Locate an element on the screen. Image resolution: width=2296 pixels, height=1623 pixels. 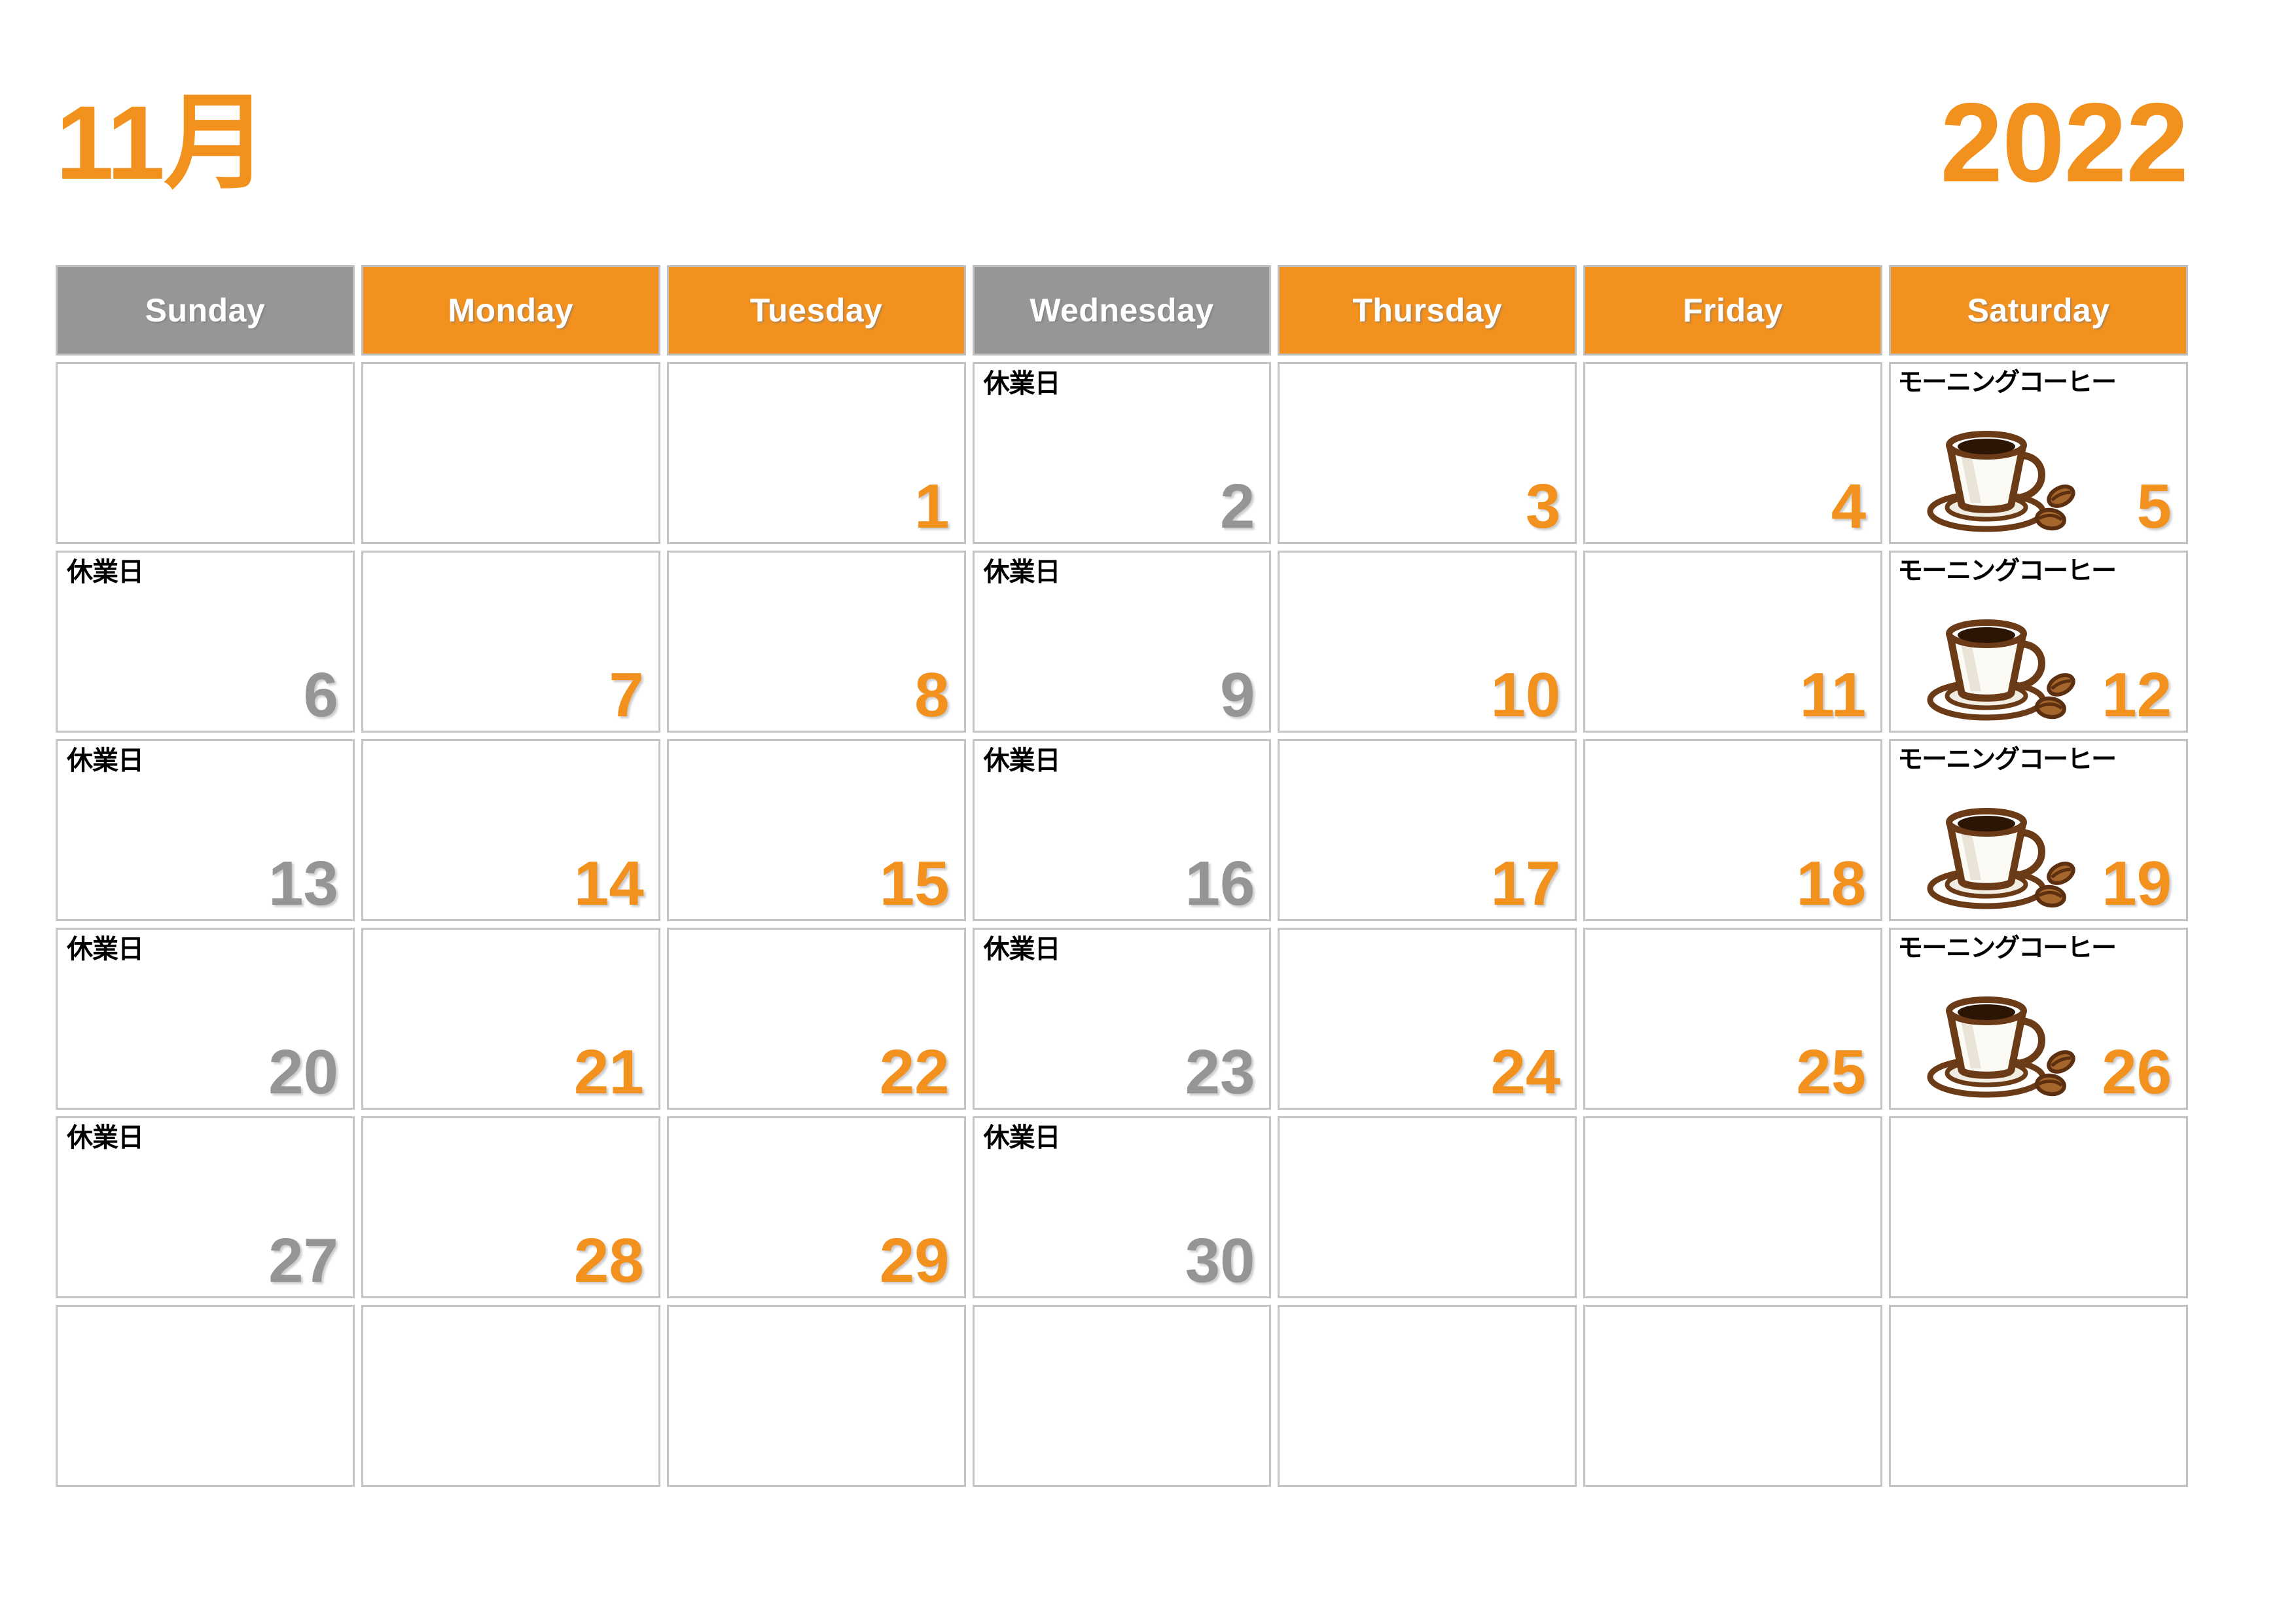
weekday-header-monday: Monday is located at coordinates (510, 310).